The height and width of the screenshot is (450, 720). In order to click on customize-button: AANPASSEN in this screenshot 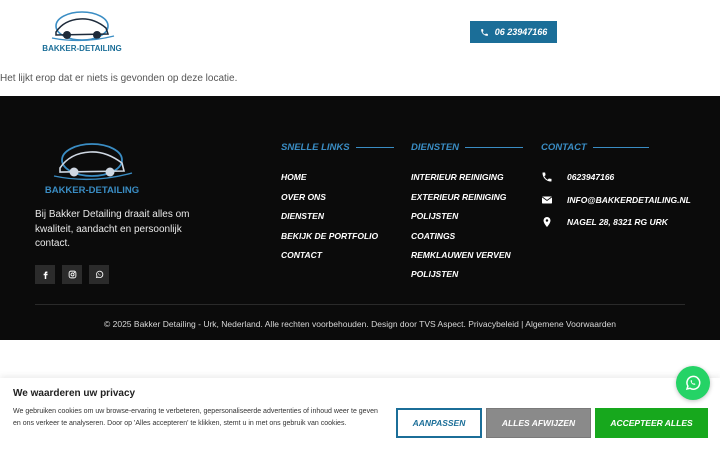, I will do `click(439, 423)`.